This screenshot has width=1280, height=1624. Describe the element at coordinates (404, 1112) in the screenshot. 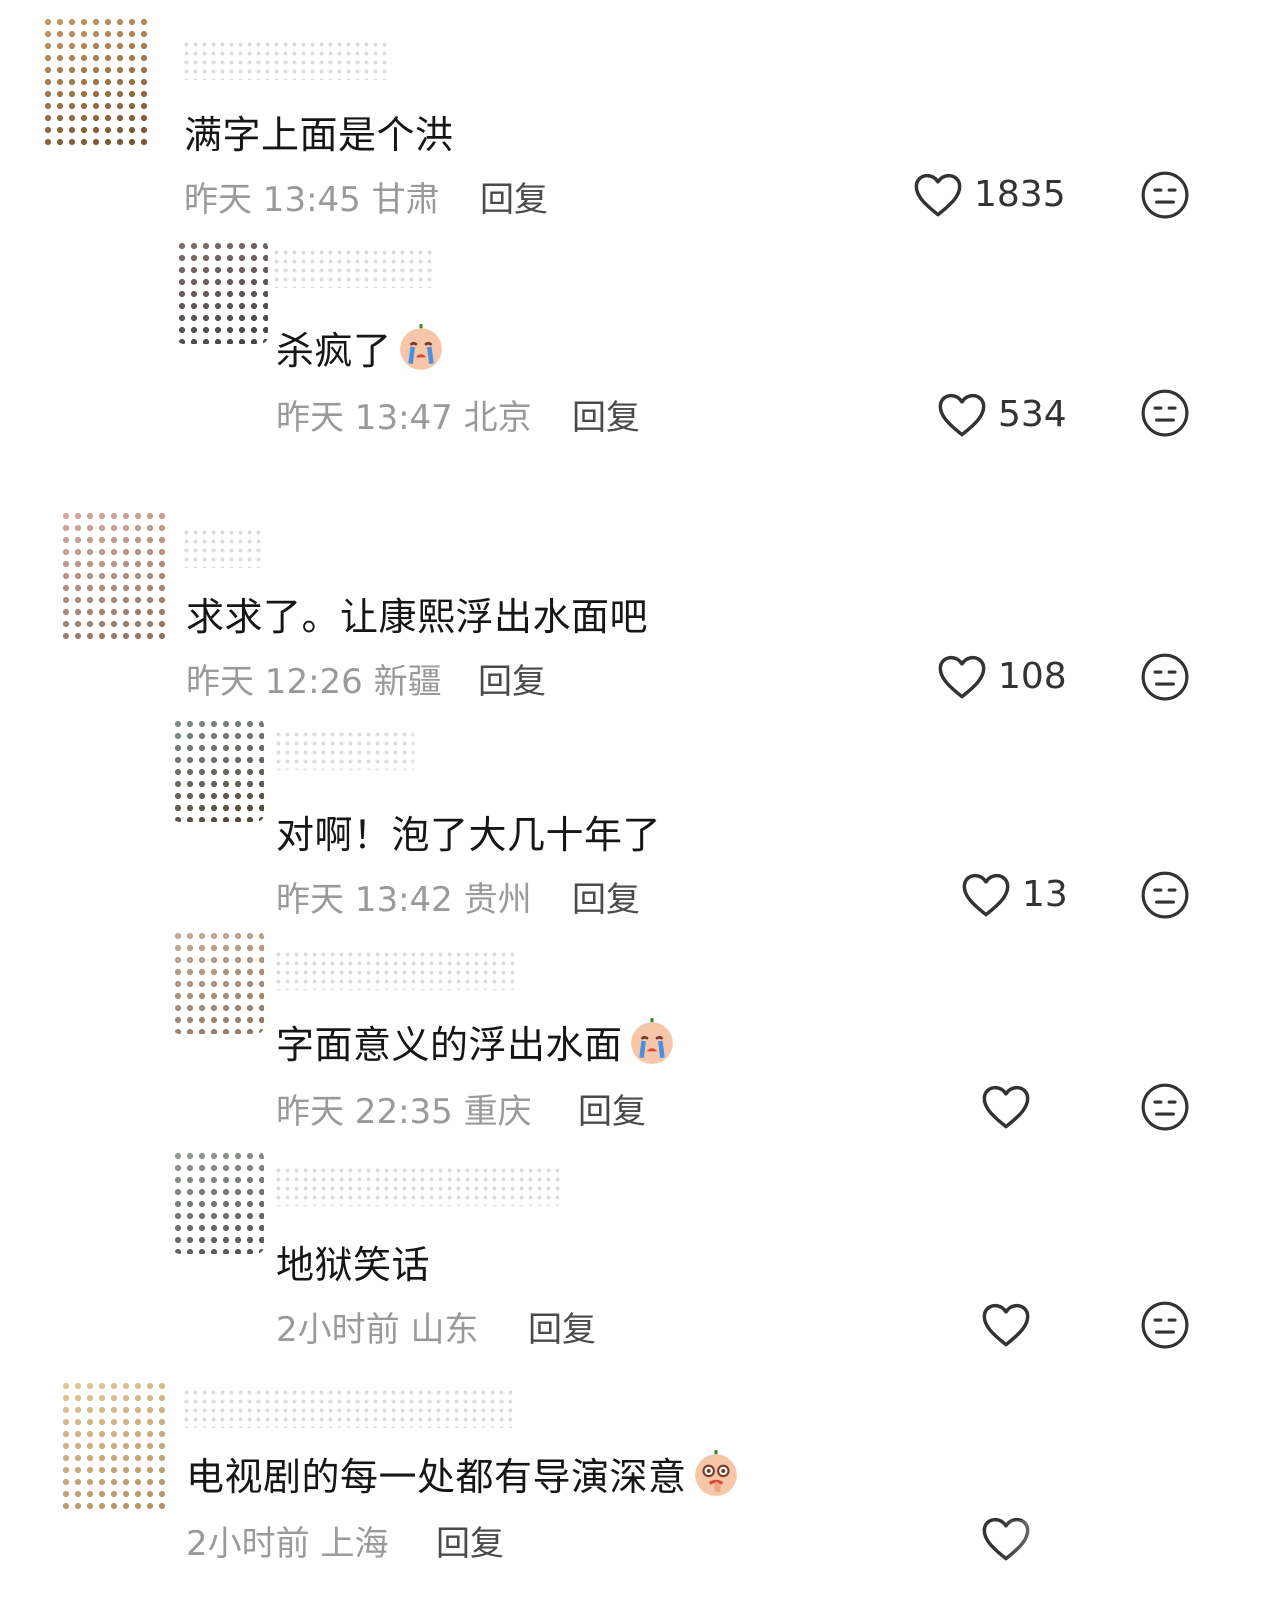

I see `comment-meta: 昨天 22:35 重庆` at that location.